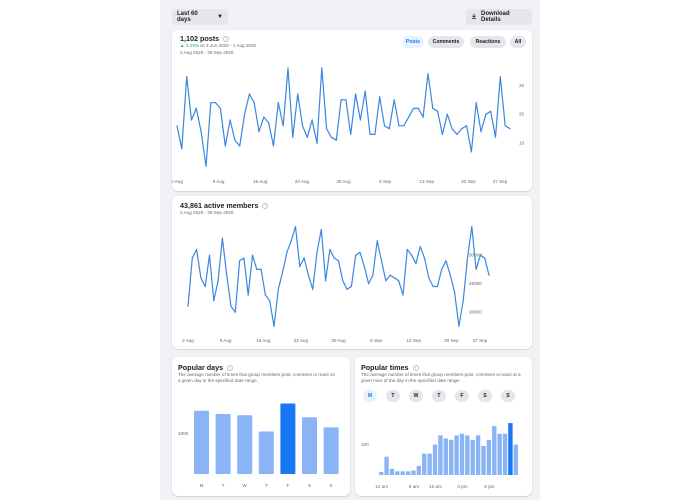 Image resolution: width=700 pixels, height=500 pixels. What do you see at coordinates (475, 312) in the screenshot?
I see `y-tick-label: 20000` at bounding box center [475, 312].